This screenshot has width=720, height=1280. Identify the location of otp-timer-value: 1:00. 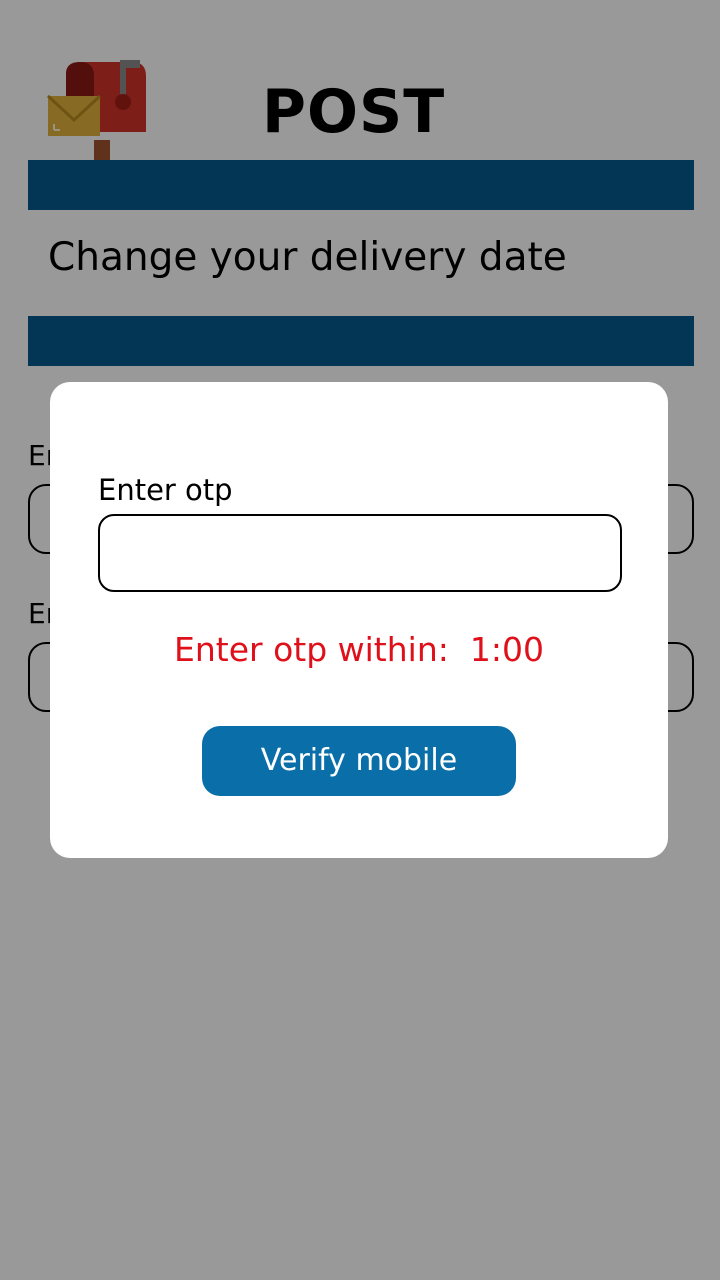
(506, 649).